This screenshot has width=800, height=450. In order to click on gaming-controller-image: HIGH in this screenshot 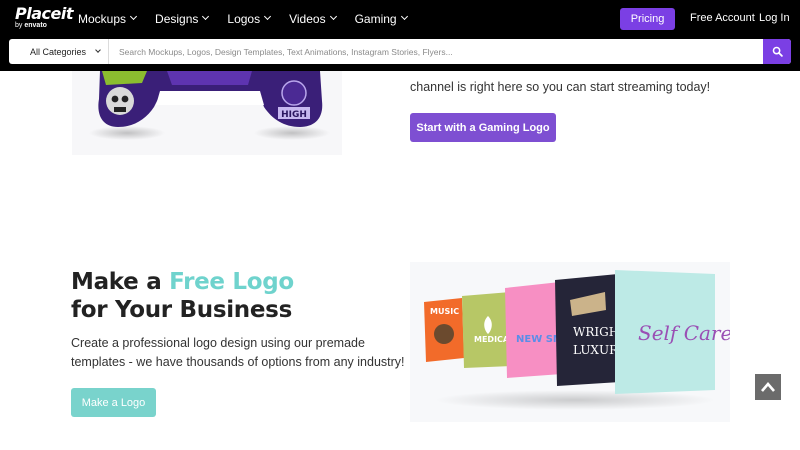, I will do `click(207, 113)`.